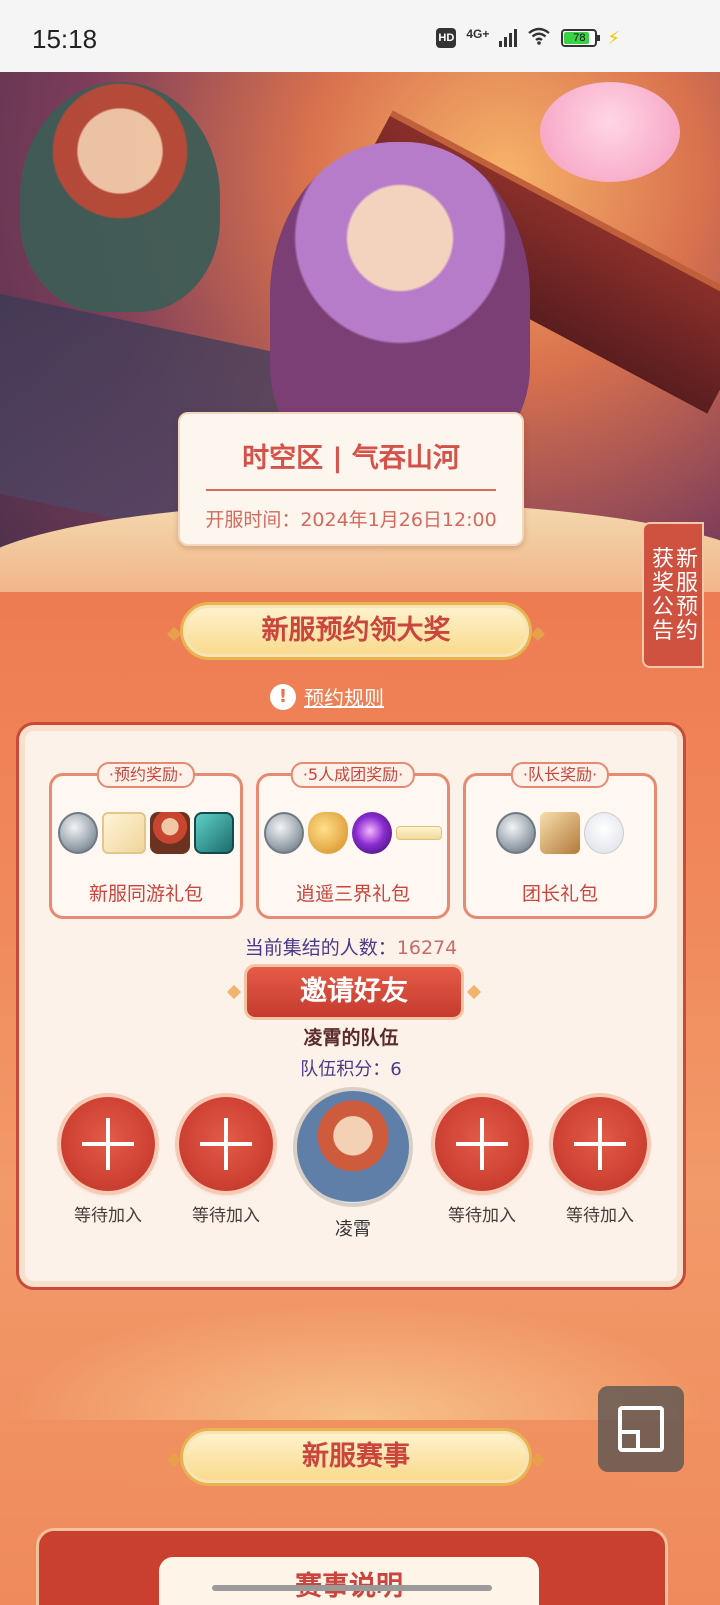 The width and height of the screenshot is (720, 1605). I want to click on team-name: 凌霄的队伍, so click(351, 1038).